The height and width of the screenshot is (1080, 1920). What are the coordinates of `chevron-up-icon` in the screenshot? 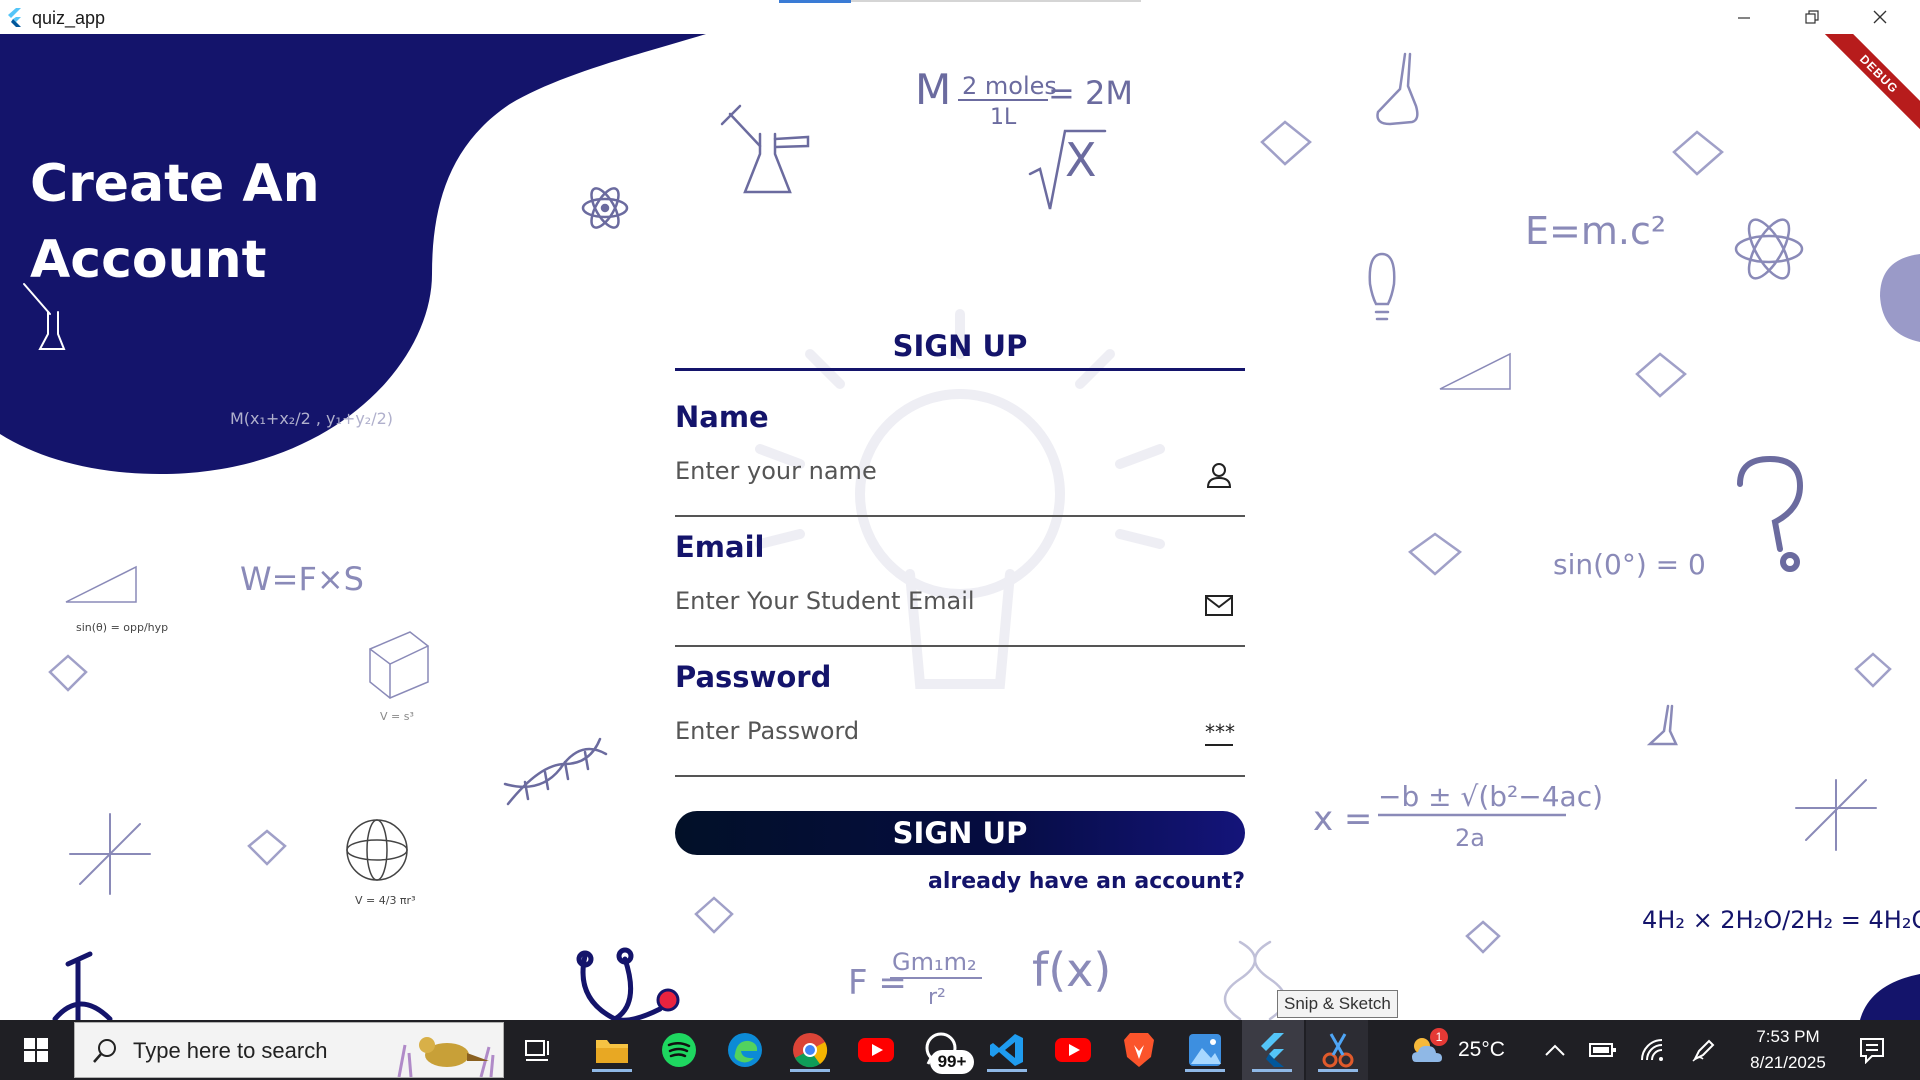 It's located at (1555, 1050).